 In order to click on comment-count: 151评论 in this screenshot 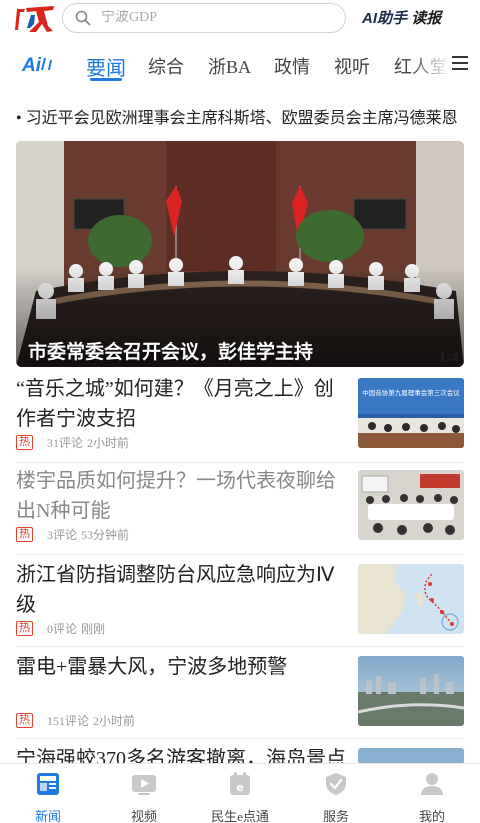, I will do `click(68, 721)`.